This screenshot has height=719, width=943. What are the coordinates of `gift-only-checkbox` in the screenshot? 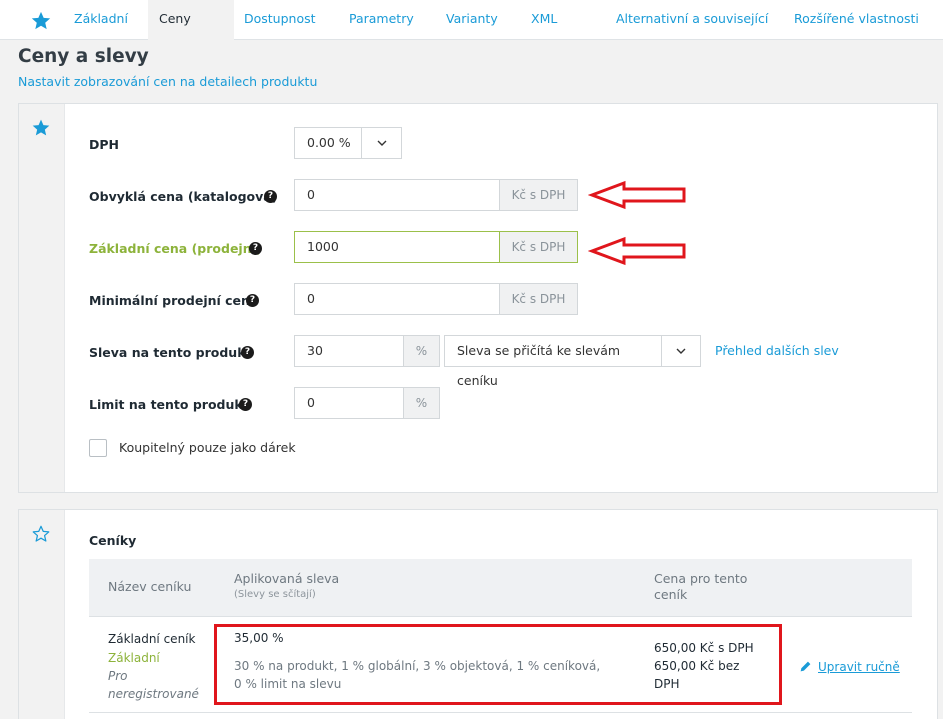 It's located at (98, 448).